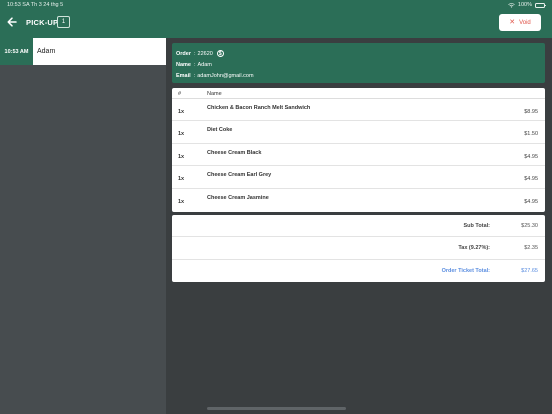  What do you see at coordinates (238, 197) in the screenshot?
I see `item-name: Cheese Cream Jasmine` at bounding box center [238, 197].